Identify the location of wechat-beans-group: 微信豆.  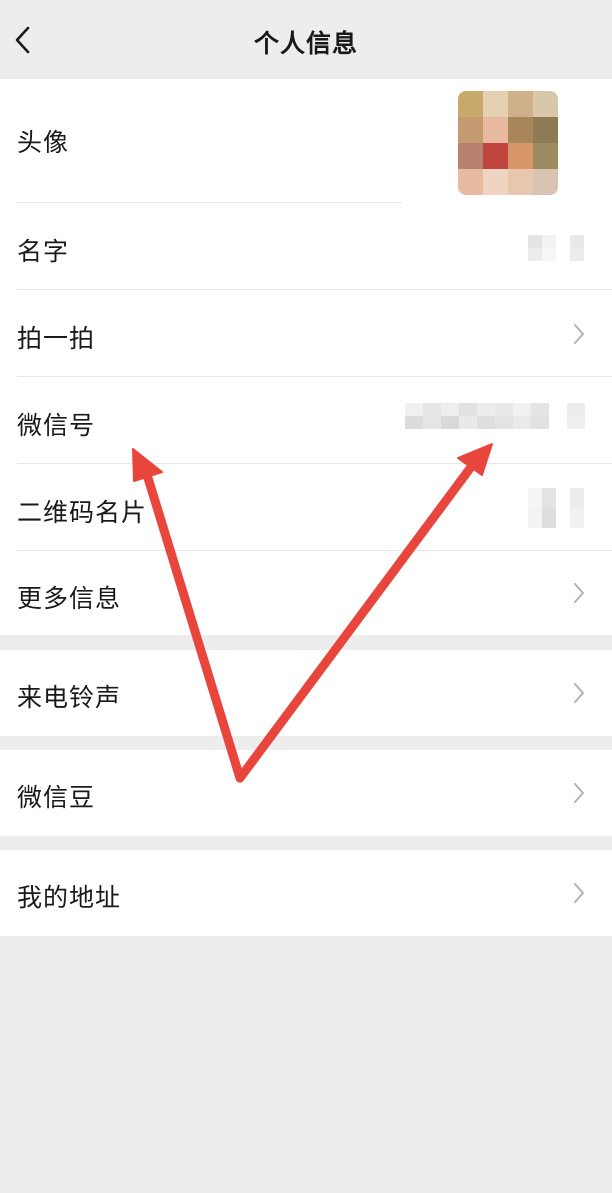
(306, 793).